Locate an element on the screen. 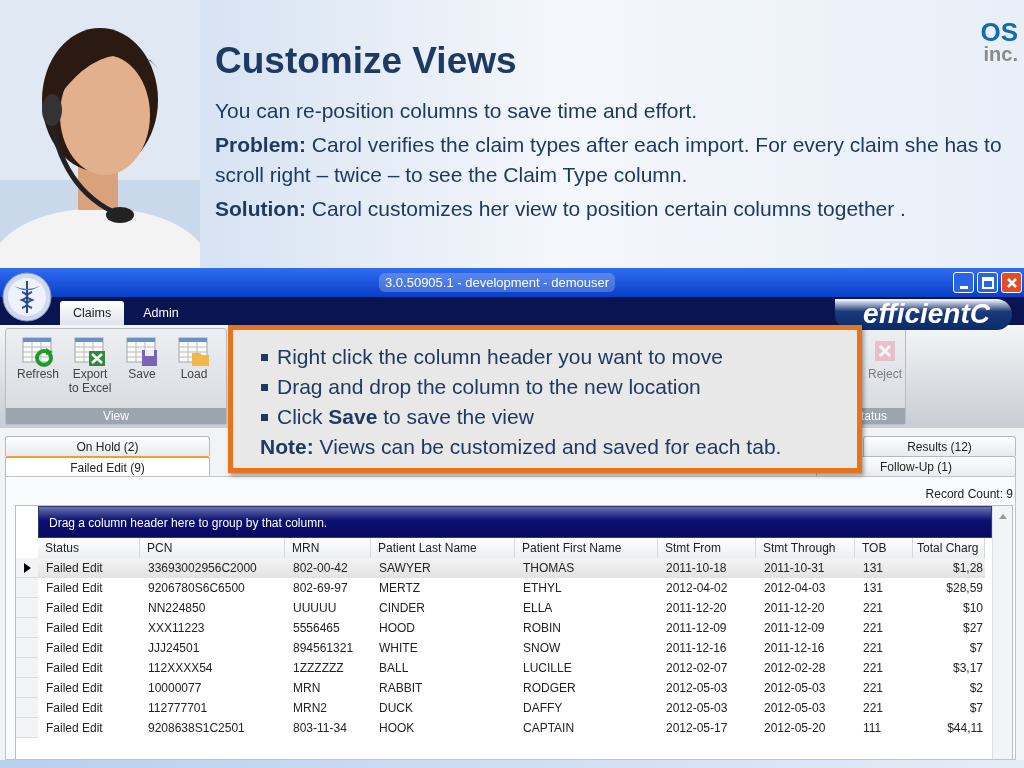 Image resolution: width=1024 pixels, height=768 pixels. table-cell: 802-00-42 is located at coordinates (328, 568).